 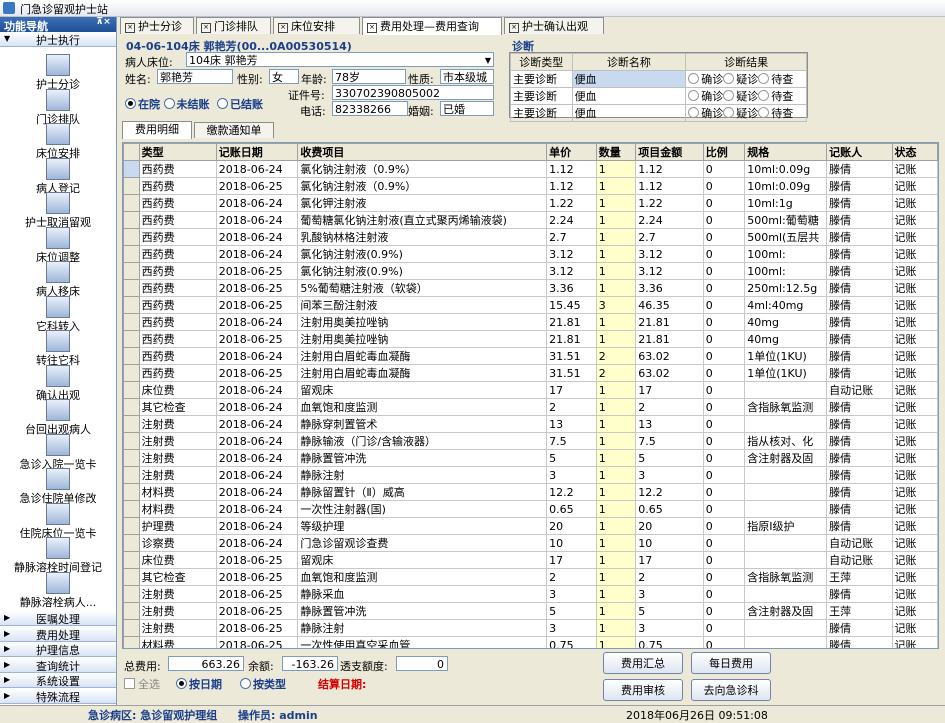 What do you see at coordinates (530, 458) in the screenshot?
I see `table-row: 注射费 2018-06-24 静脉置管冲洗 5 1 5 0 含注射器及固 滕倩 记账` at bounding box center [530, 458].